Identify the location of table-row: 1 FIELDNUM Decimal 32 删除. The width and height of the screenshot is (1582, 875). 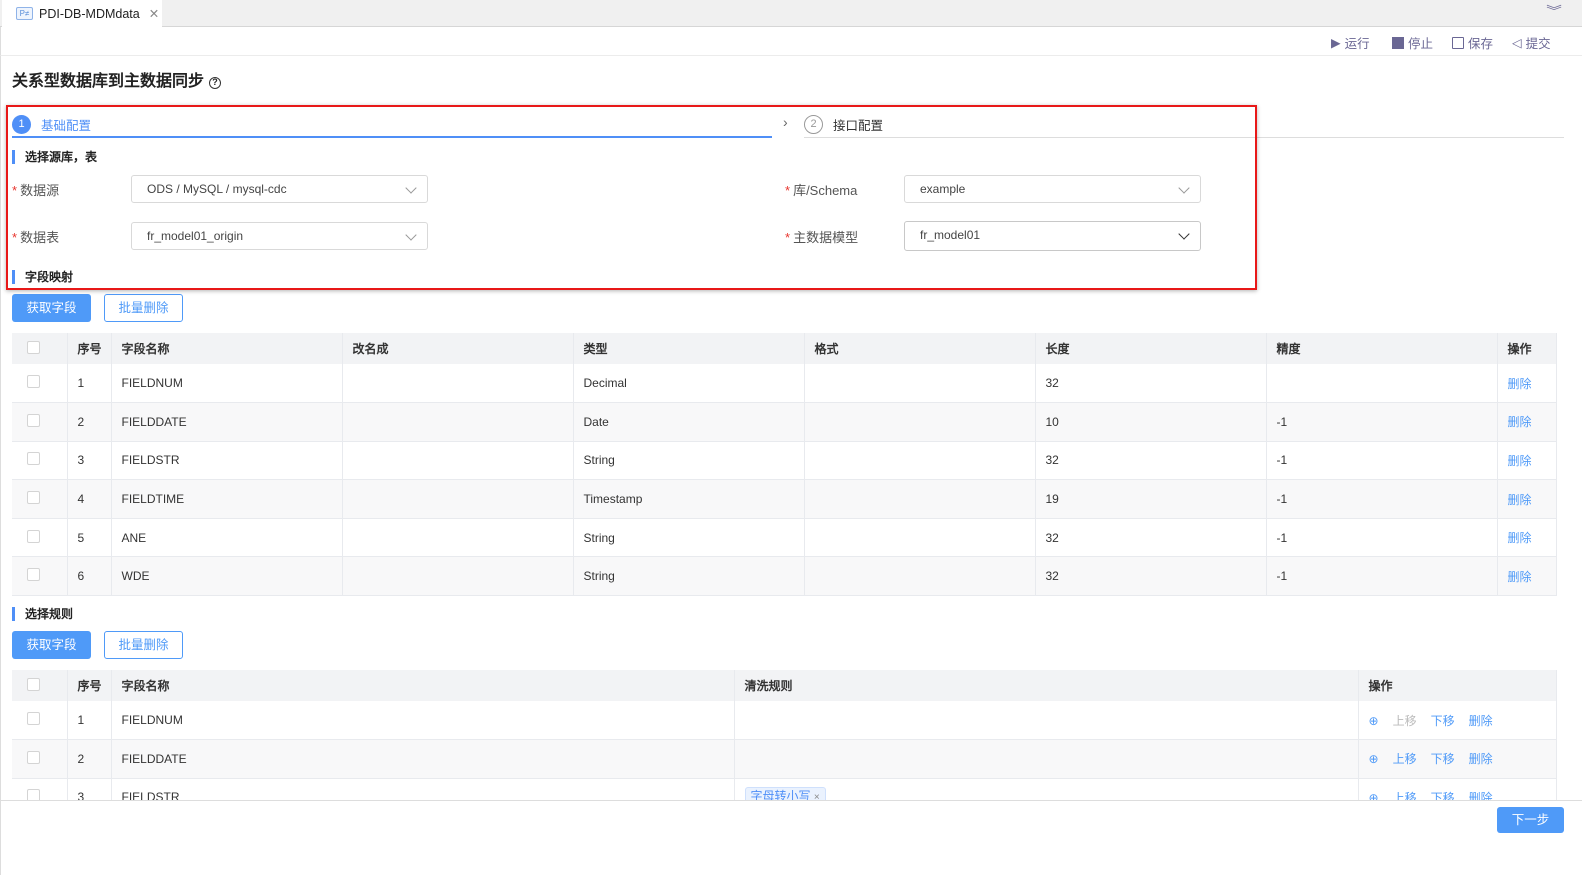
(784, 384).